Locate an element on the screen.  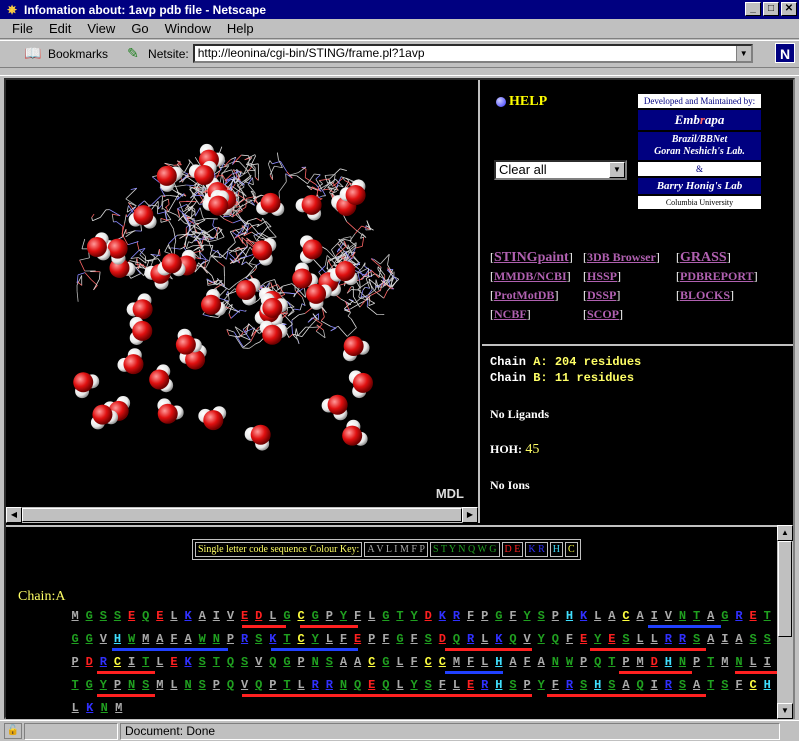
menu-go: Go is located at coordinates (139, 28).